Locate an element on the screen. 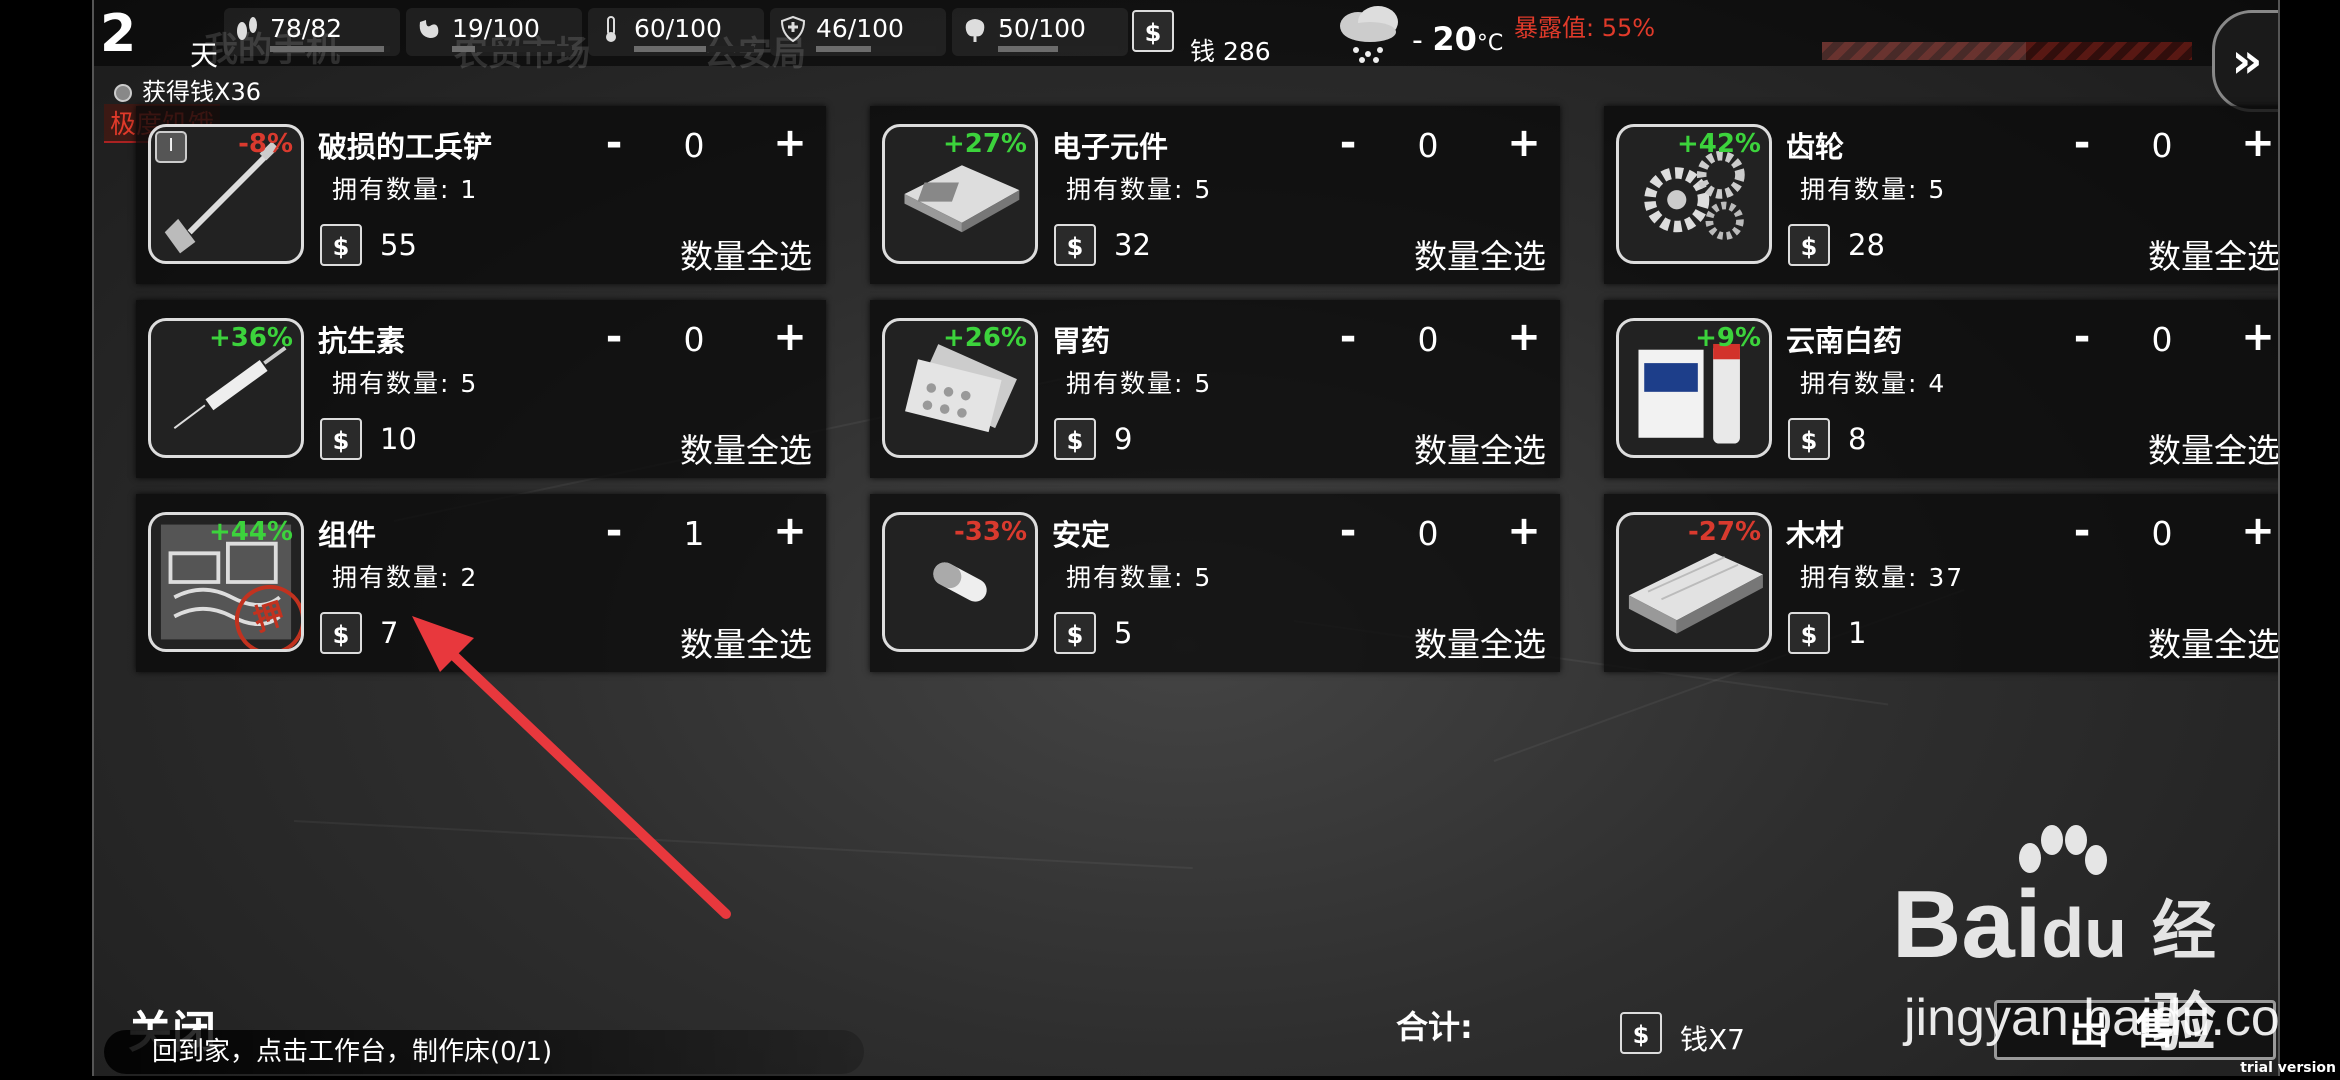 The height and width of the screenshot is (1080, 2340). health-bar is located at coordinates (844, 49).